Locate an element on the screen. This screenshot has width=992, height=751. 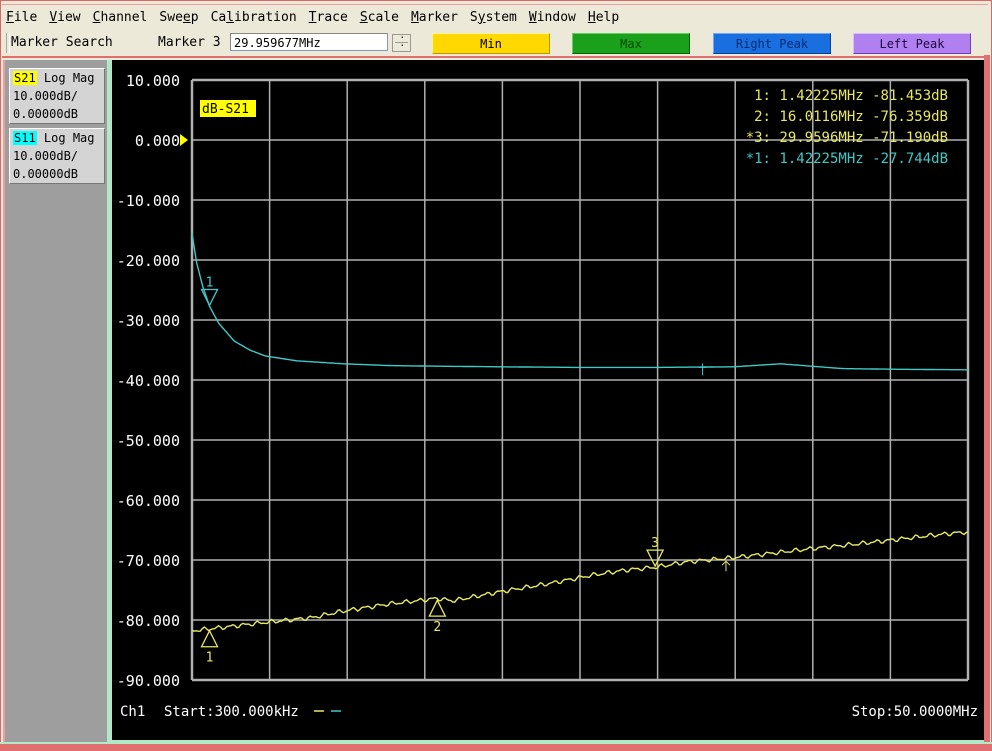
trace-s11-box: S11 Log Mag 10.000dB/ 0.00000dB is located at coordinates (57, 156).